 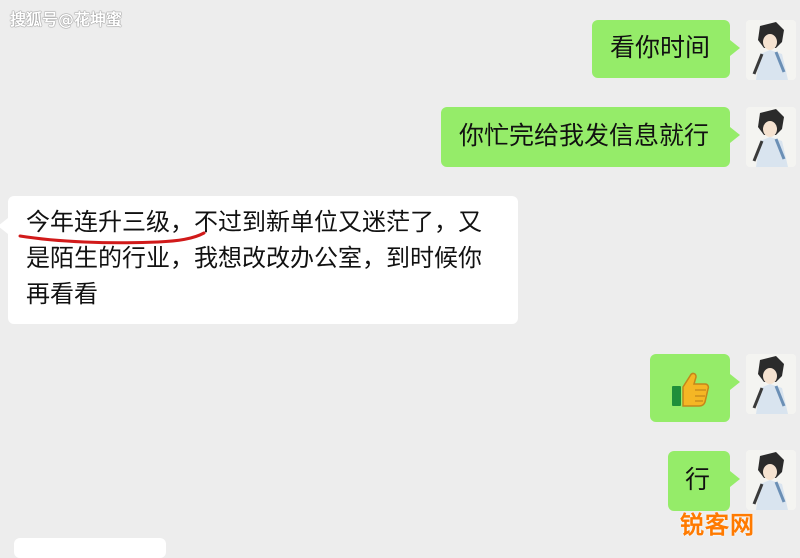 I want to click on message-bubble-sent: 你忙完给我发信息就行, so click(x=590, y=137).